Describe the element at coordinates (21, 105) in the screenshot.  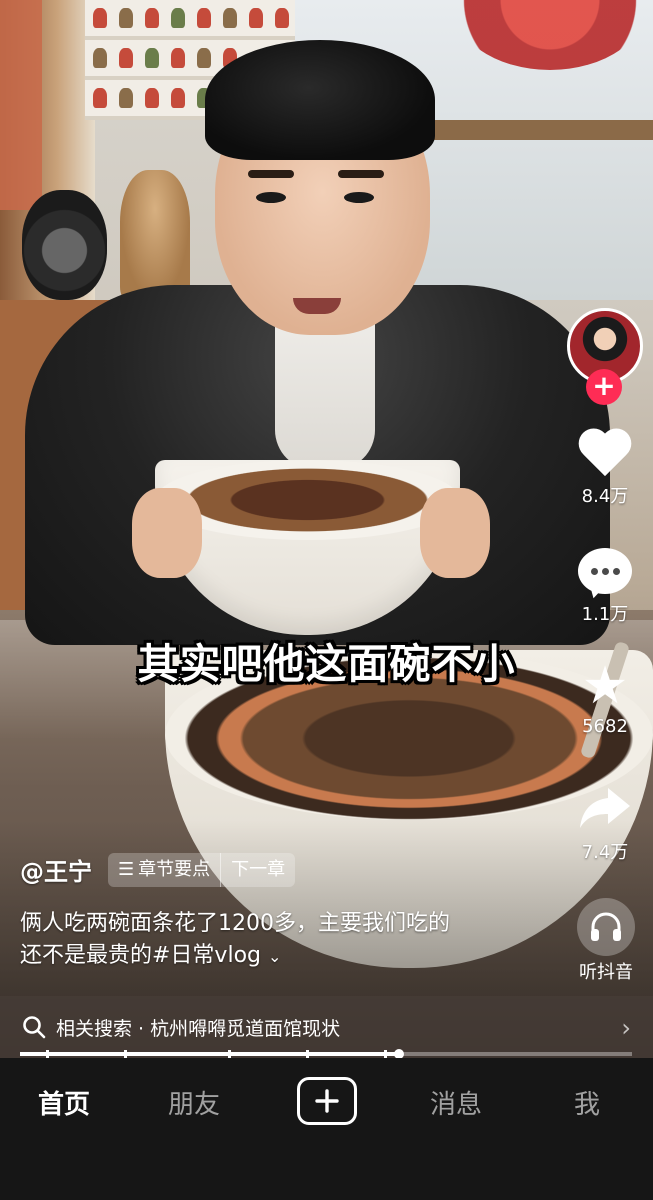
I see `background-poster` at that location.